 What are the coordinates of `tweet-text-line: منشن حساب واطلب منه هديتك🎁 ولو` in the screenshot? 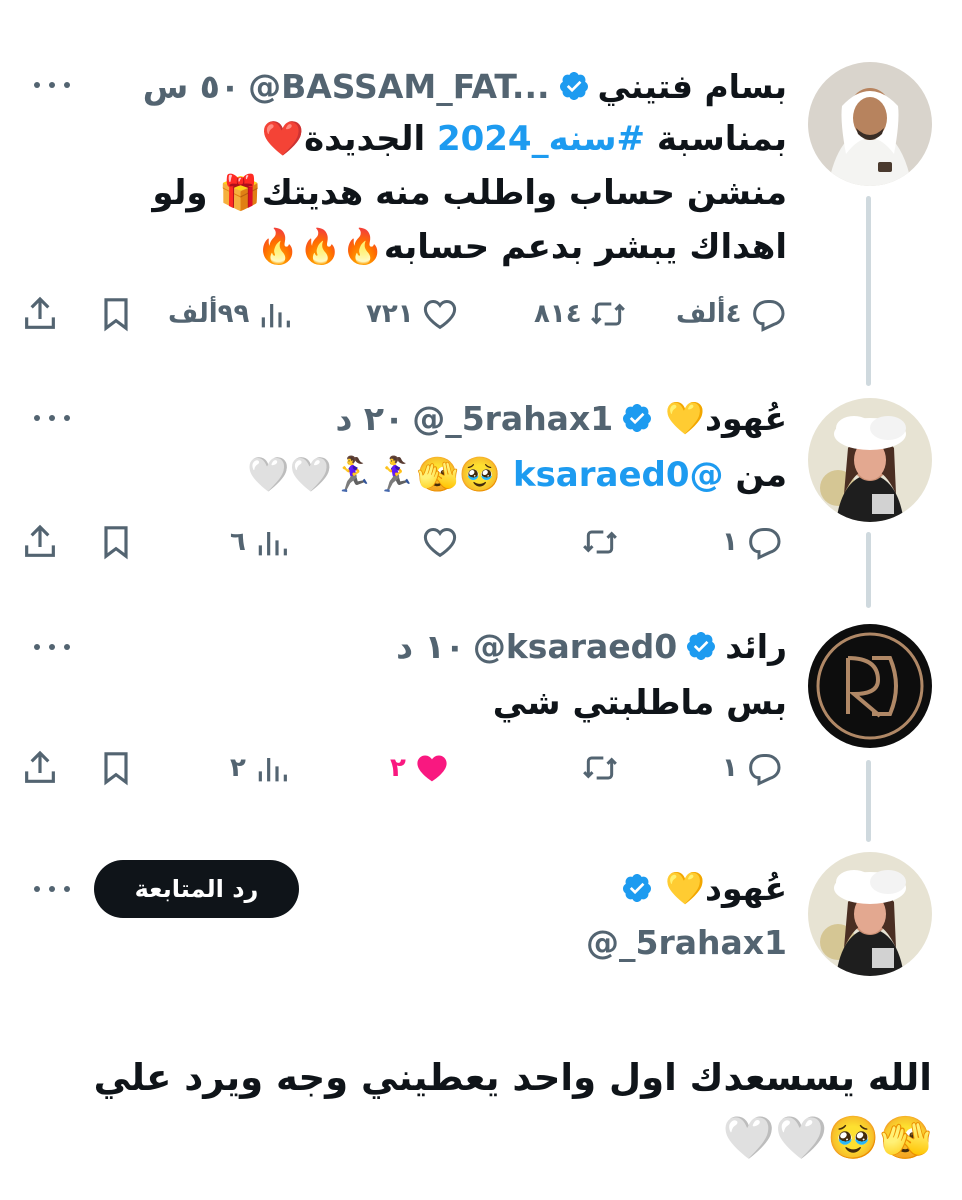 It's located at (469, 193).